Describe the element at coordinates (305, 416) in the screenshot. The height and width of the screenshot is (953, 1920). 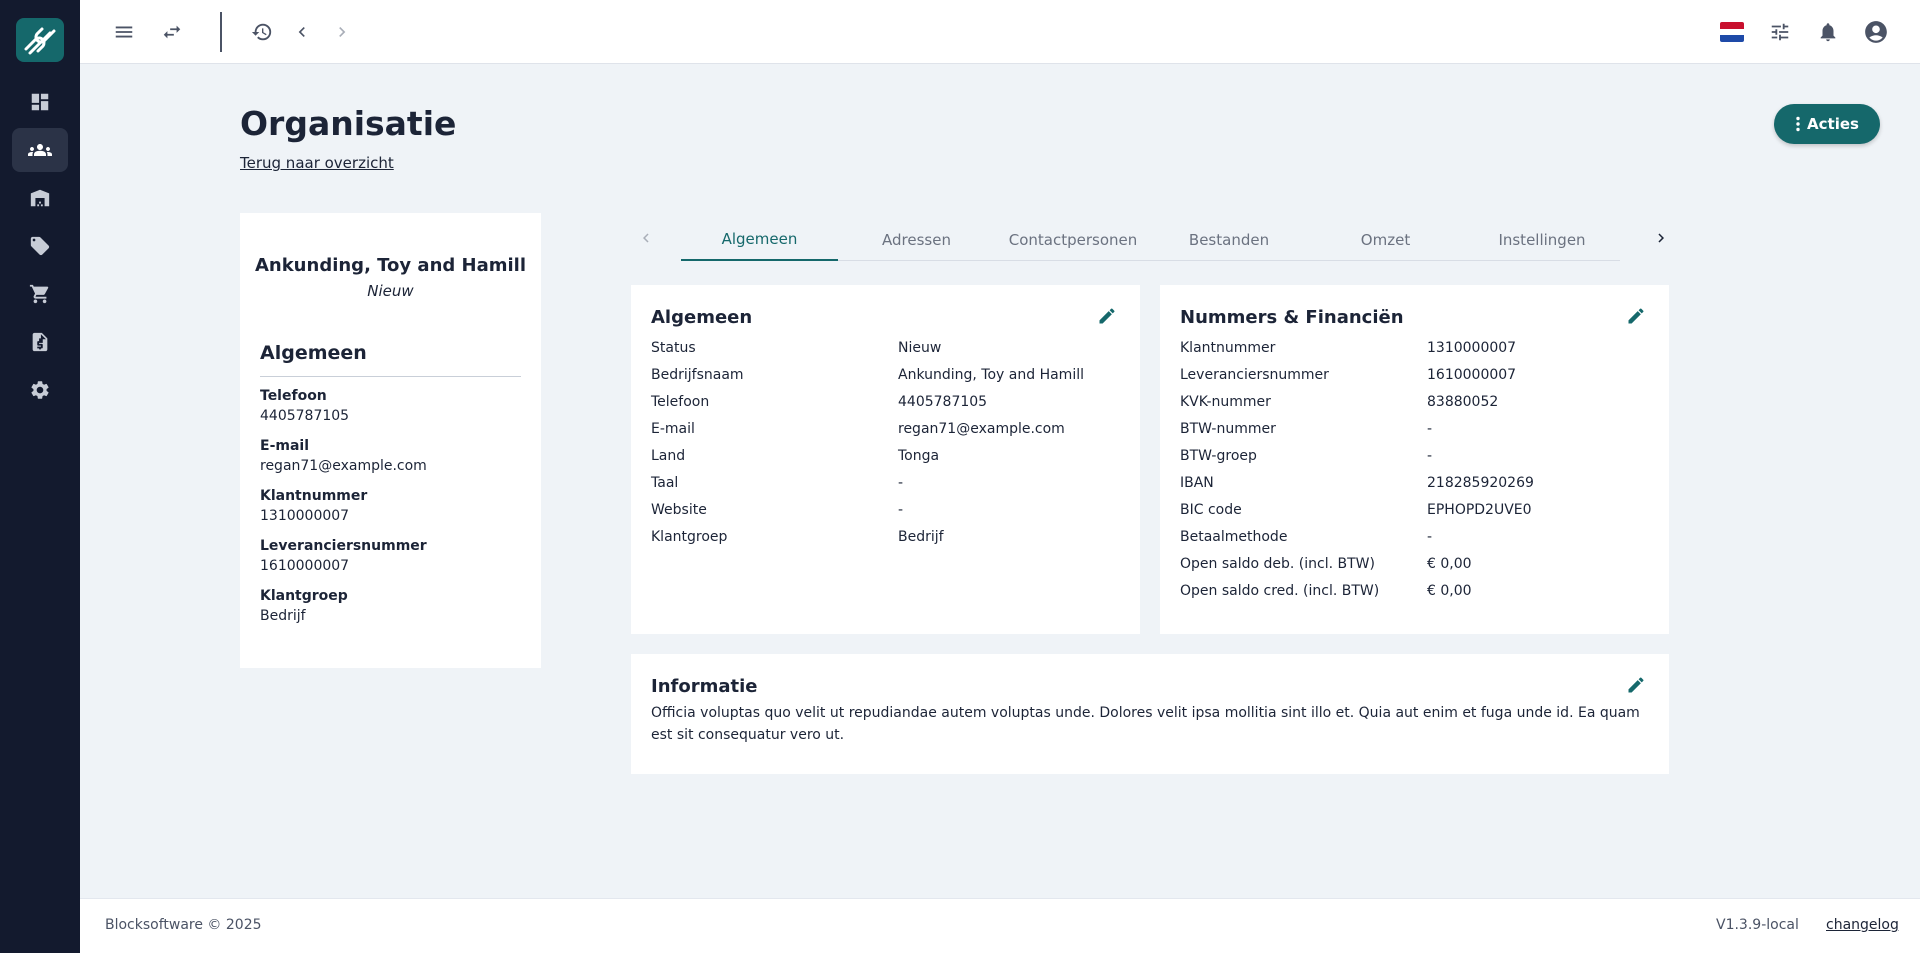
I see `profile-field-value: 4405787105` at that location.